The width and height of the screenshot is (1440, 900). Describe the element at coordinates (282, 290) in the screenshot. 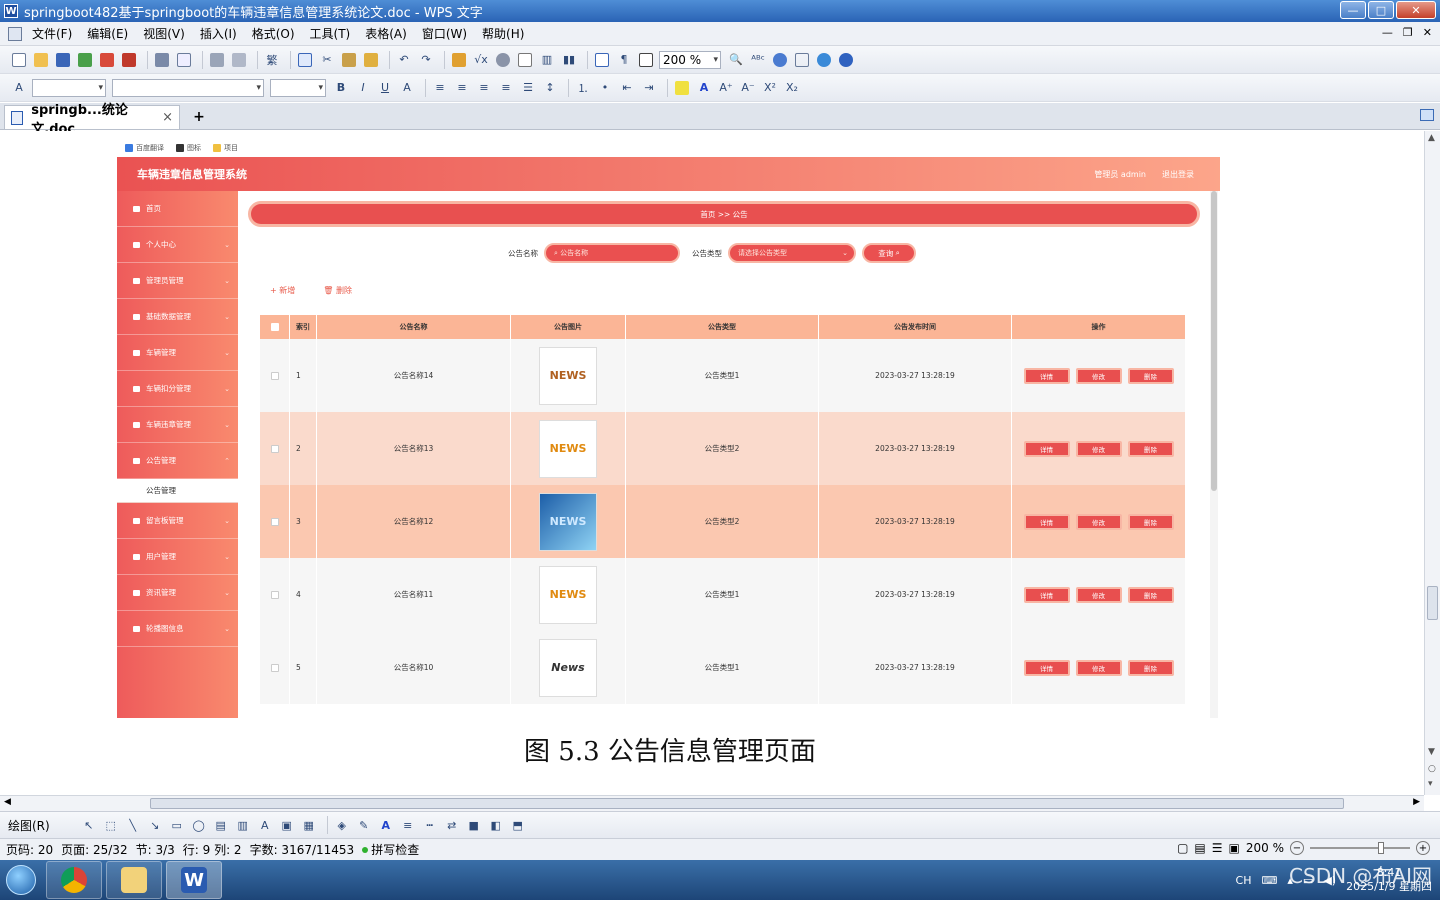

I see `add-button: + 新增` at that location.